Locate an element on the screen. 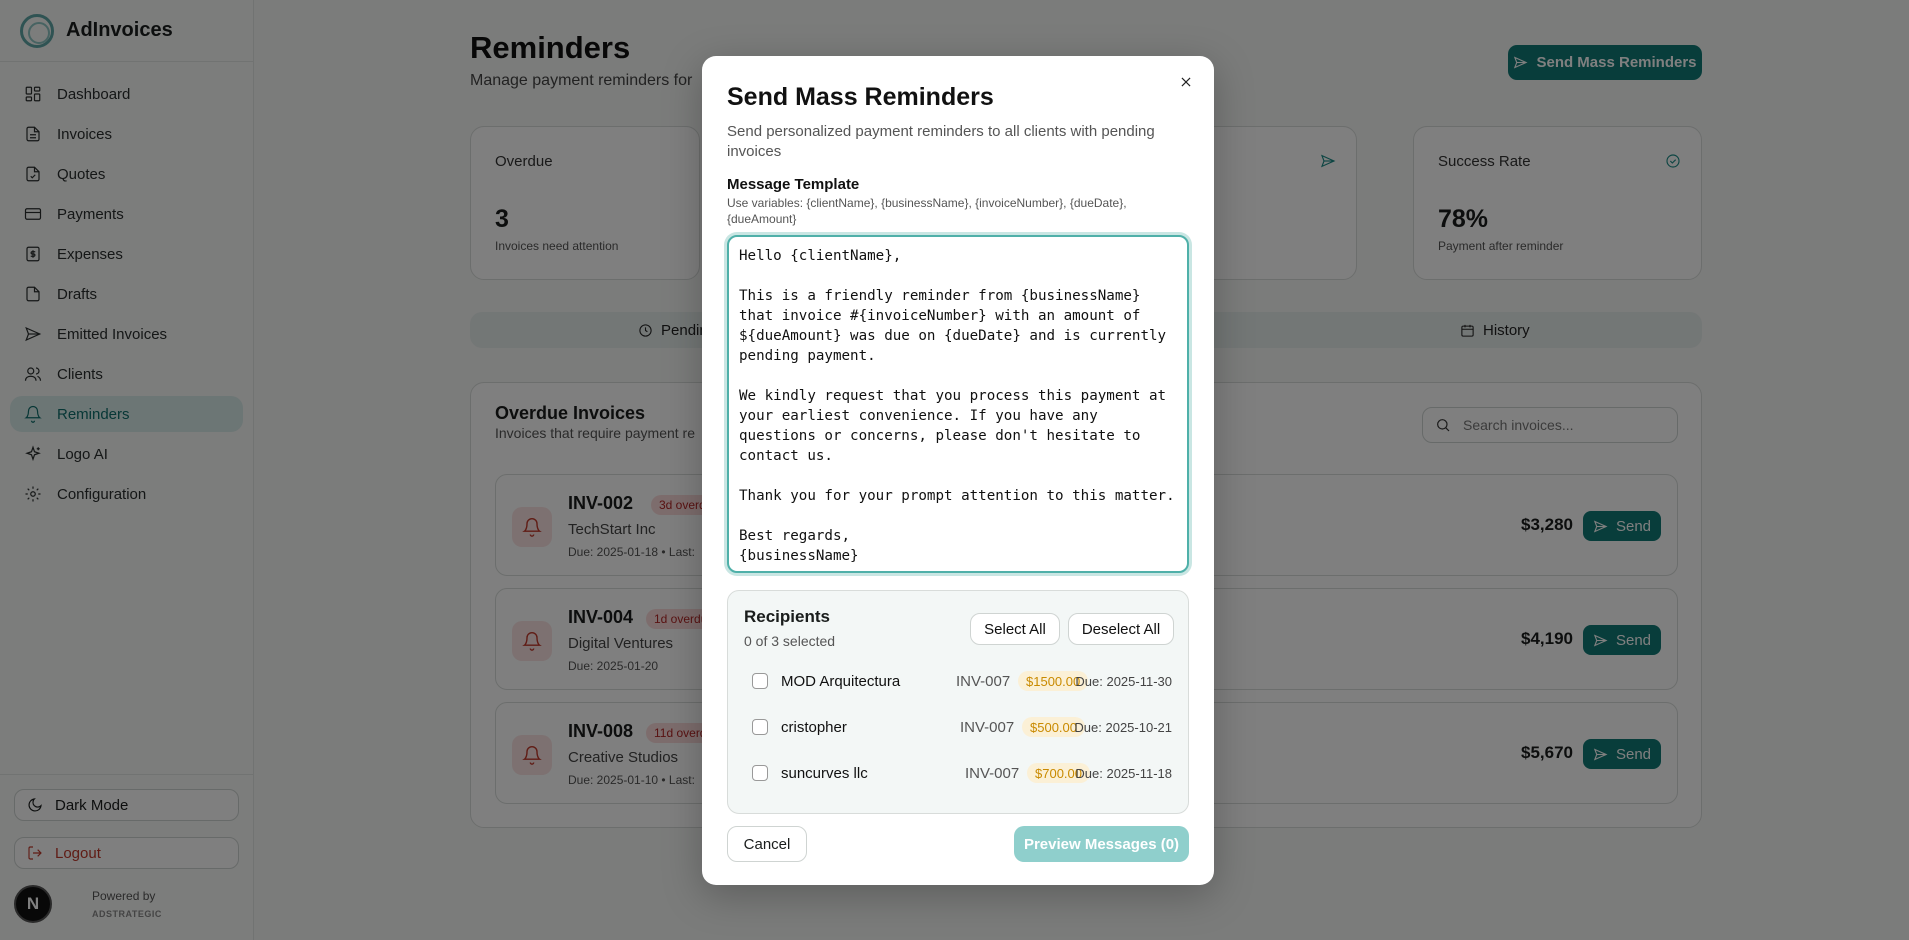 The image size is (1909, 940). recipients-title: Recipients is located at coordinates (787, 616).